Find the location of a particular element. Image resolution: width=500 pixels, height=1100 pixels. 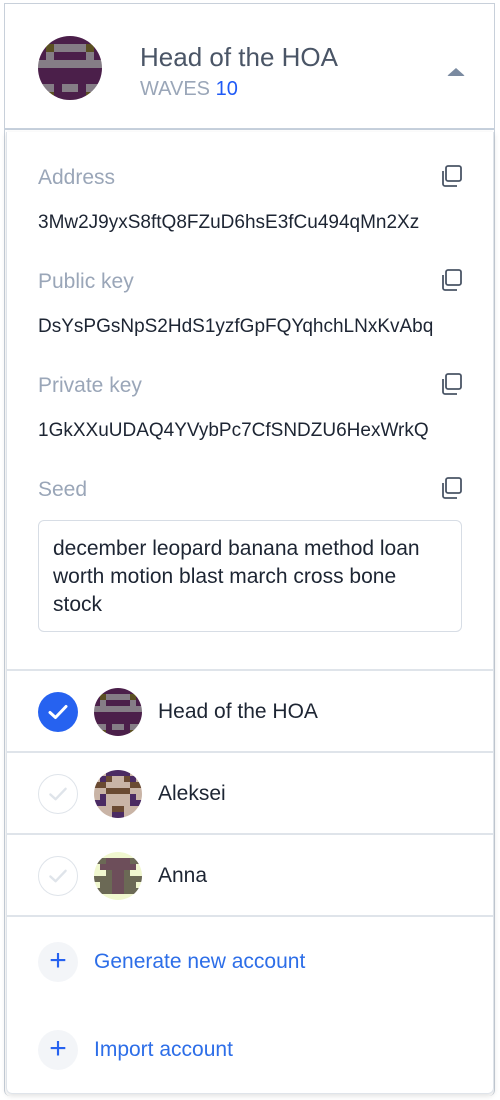

seed-label: Seed is located at coordinates (63, 489).